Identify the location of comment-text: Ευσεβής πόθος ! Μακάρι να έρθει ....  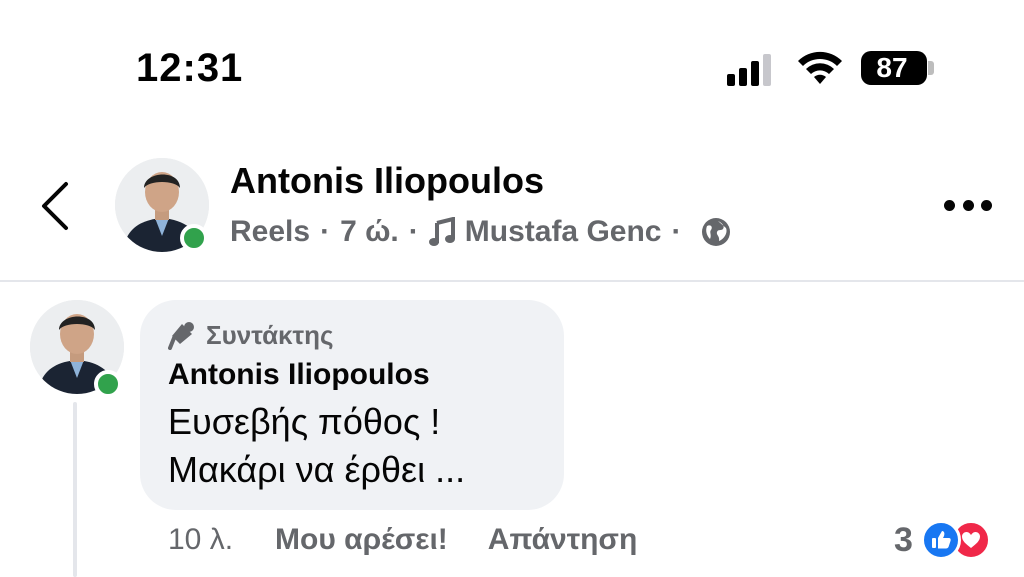
(363, 446).